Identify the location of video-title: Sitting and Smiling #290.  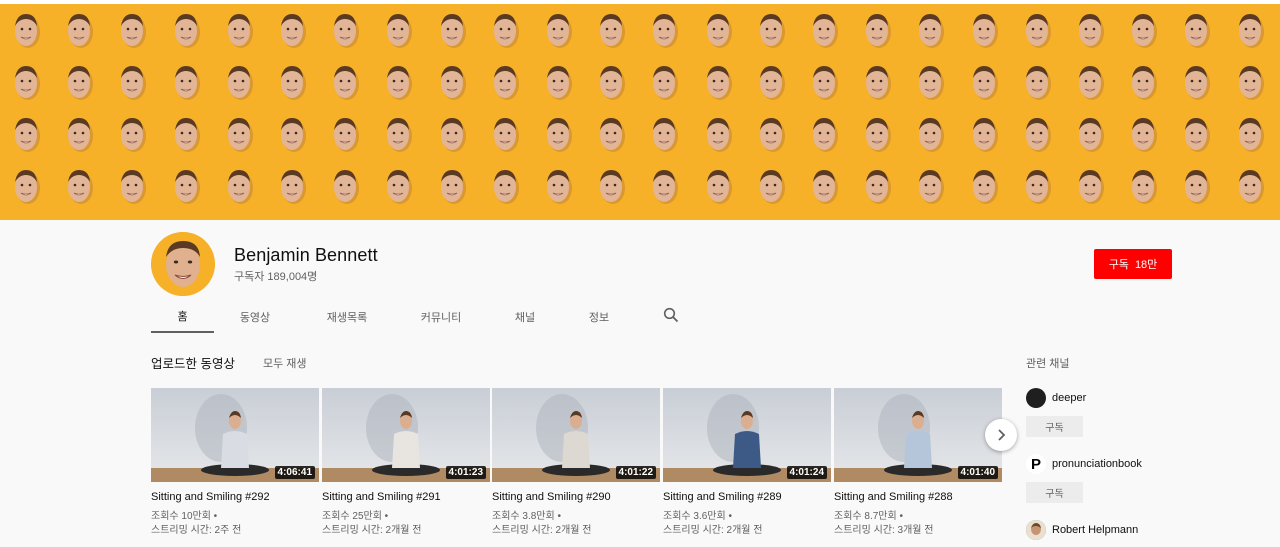
(576, 497).